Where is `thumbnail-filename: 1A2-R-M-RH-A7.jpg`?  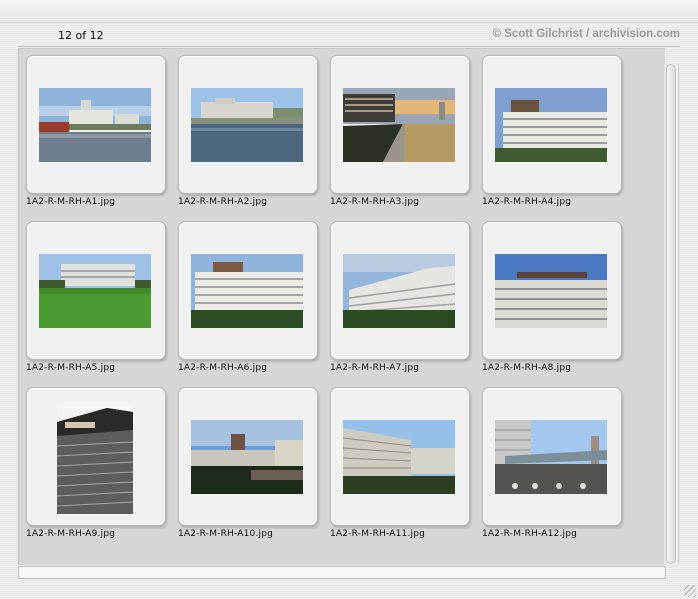 thumbnail-filename: 1A2-R-M-RH-A7.jpg is located at coordinates (375, 368).